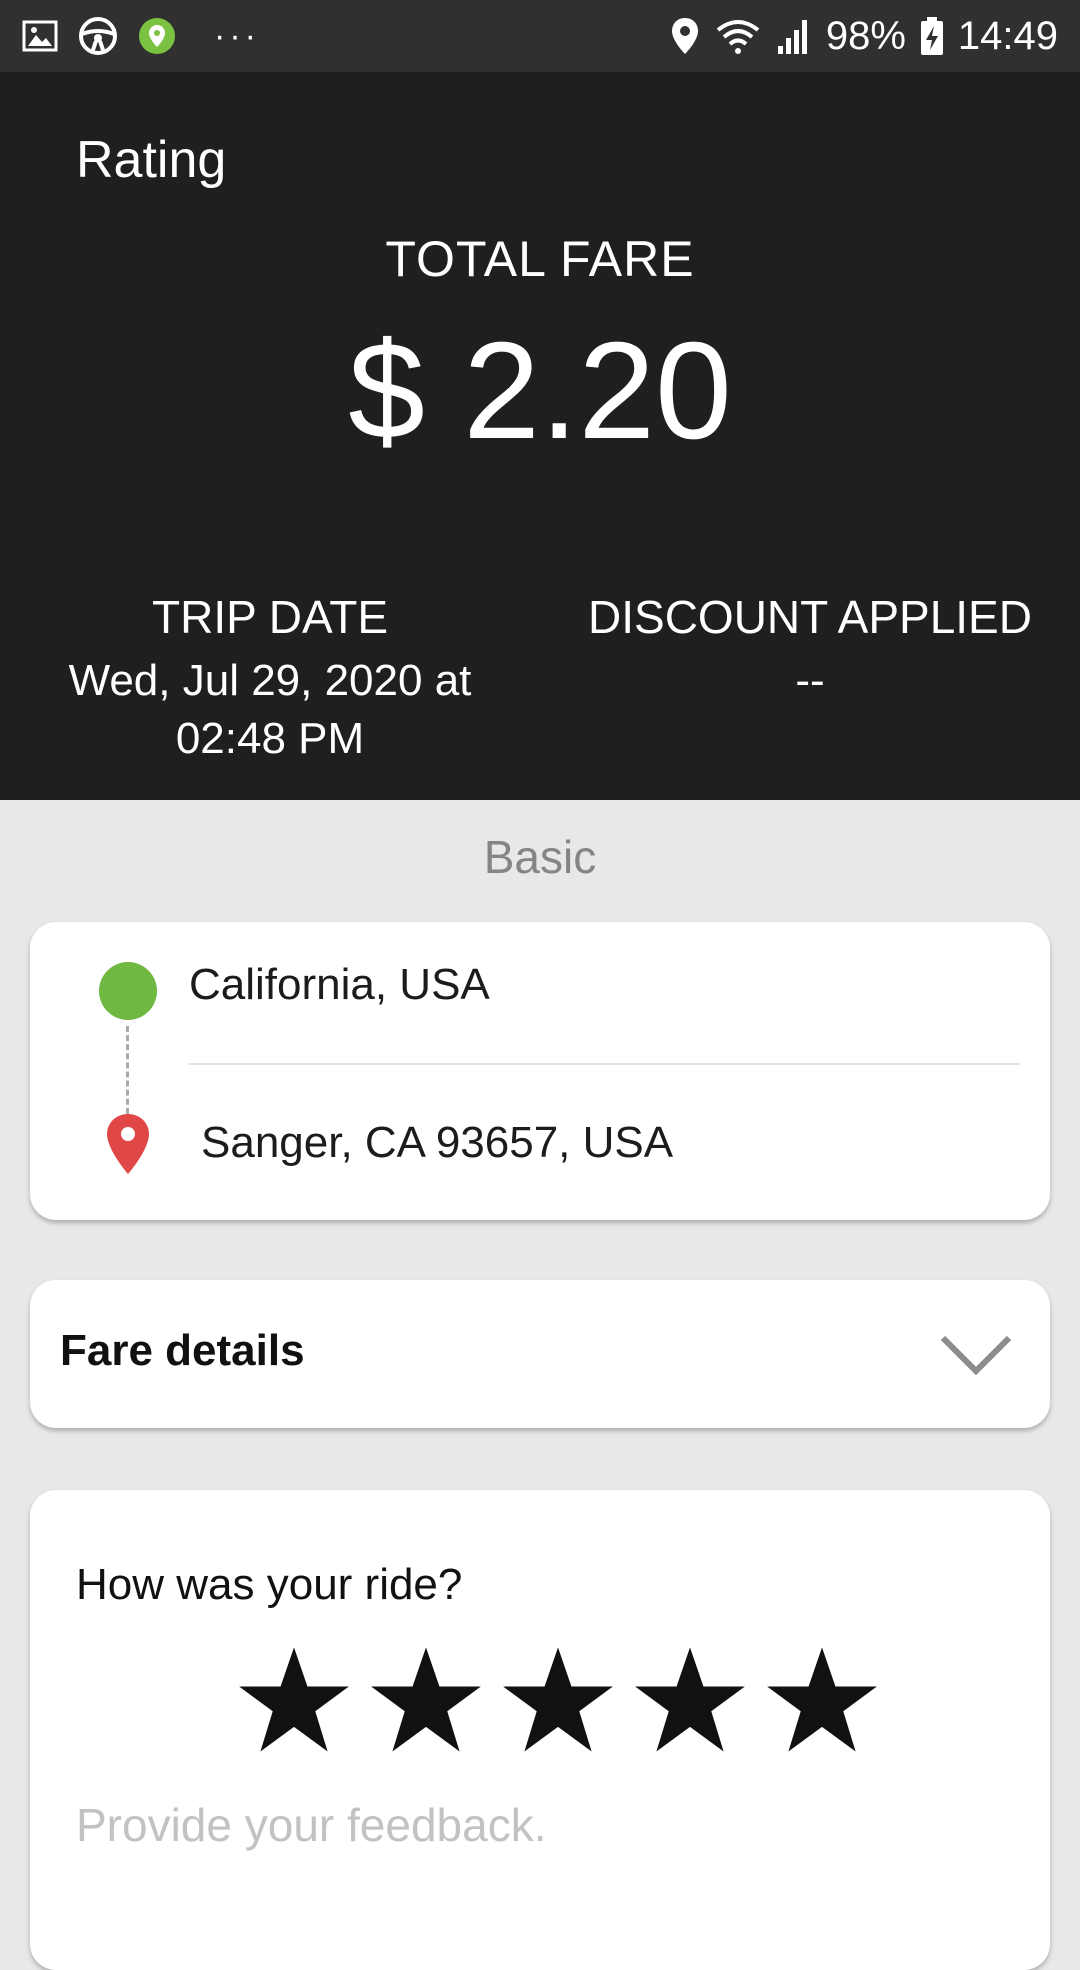  What do you see at coordinates (931, 36) in the screenshot?
I see `battery-charging-icon` at bounding box center [931, 36].